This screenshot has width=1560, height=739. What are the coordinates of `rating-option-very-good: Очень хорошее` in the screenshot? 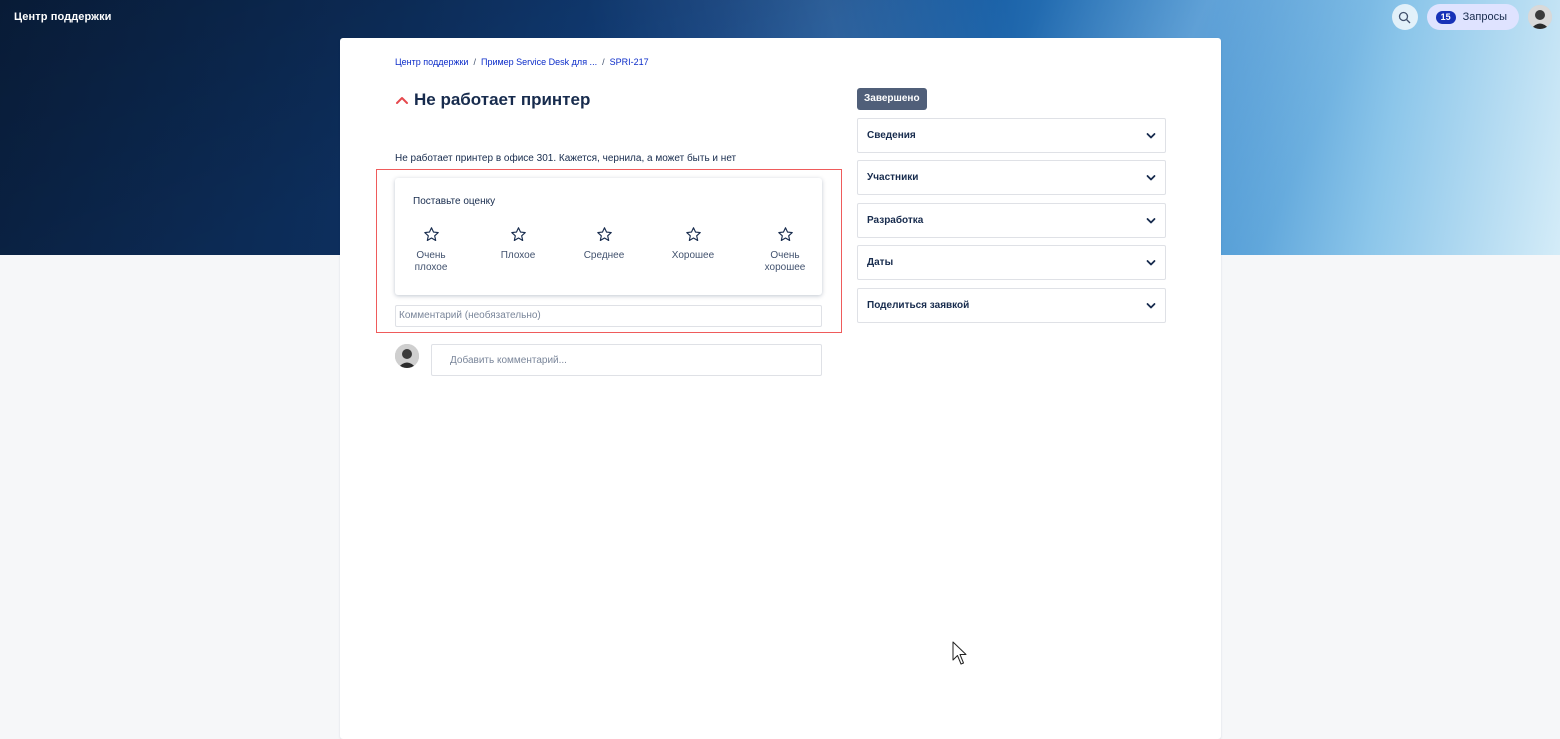 It's located at (785, 250).